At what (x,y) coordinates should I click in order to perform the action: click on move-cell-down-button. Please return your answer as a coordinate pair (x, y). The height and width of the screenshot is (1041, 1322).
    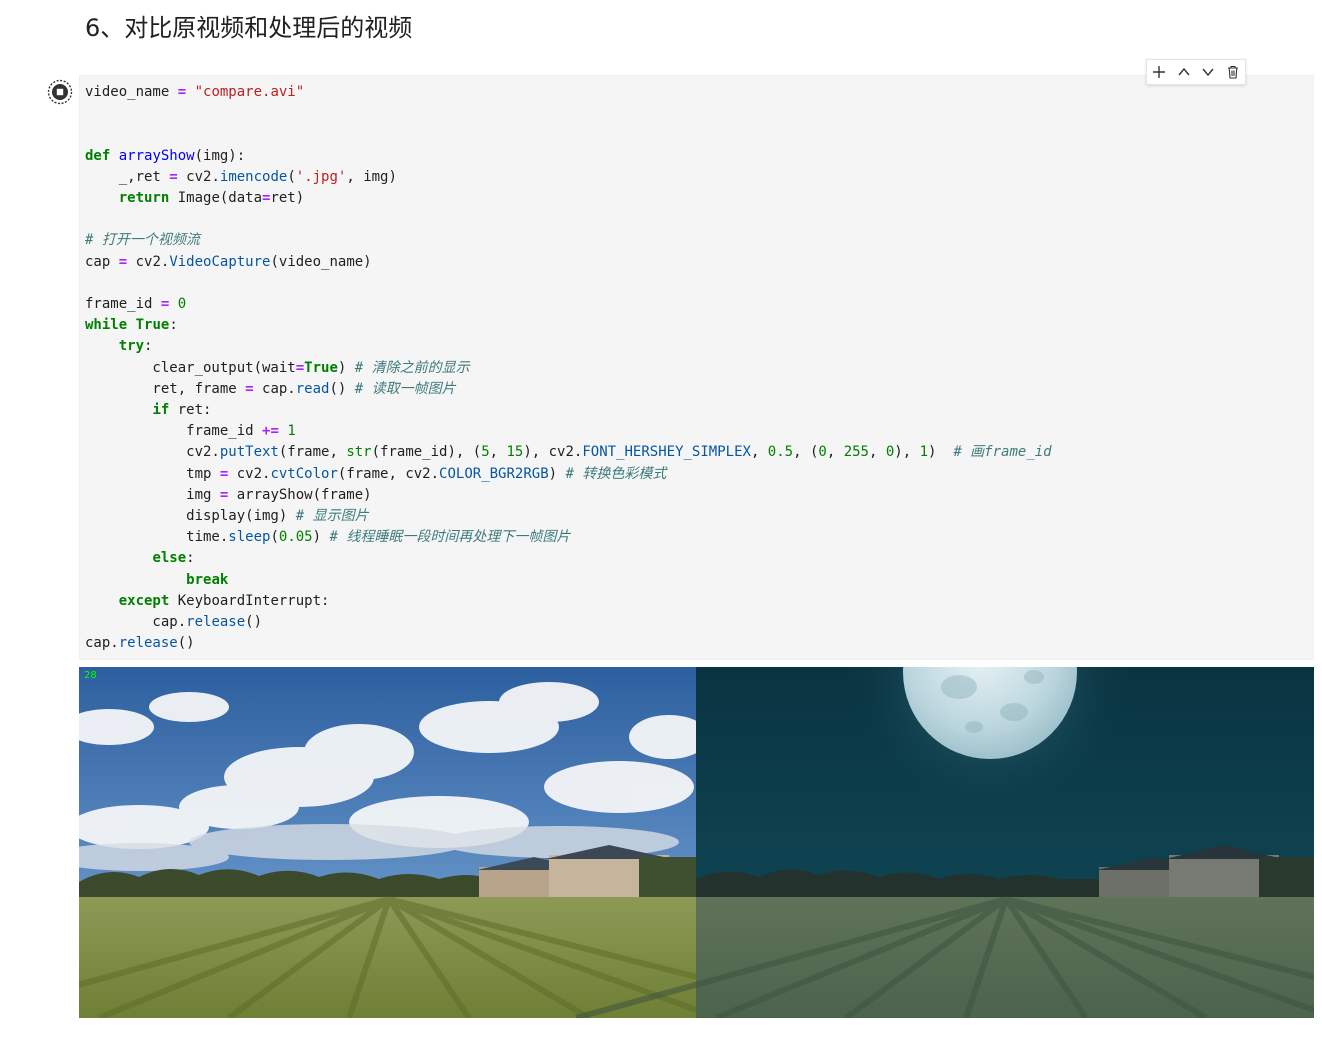
    Looking at the image, I should click on (1208, 72).